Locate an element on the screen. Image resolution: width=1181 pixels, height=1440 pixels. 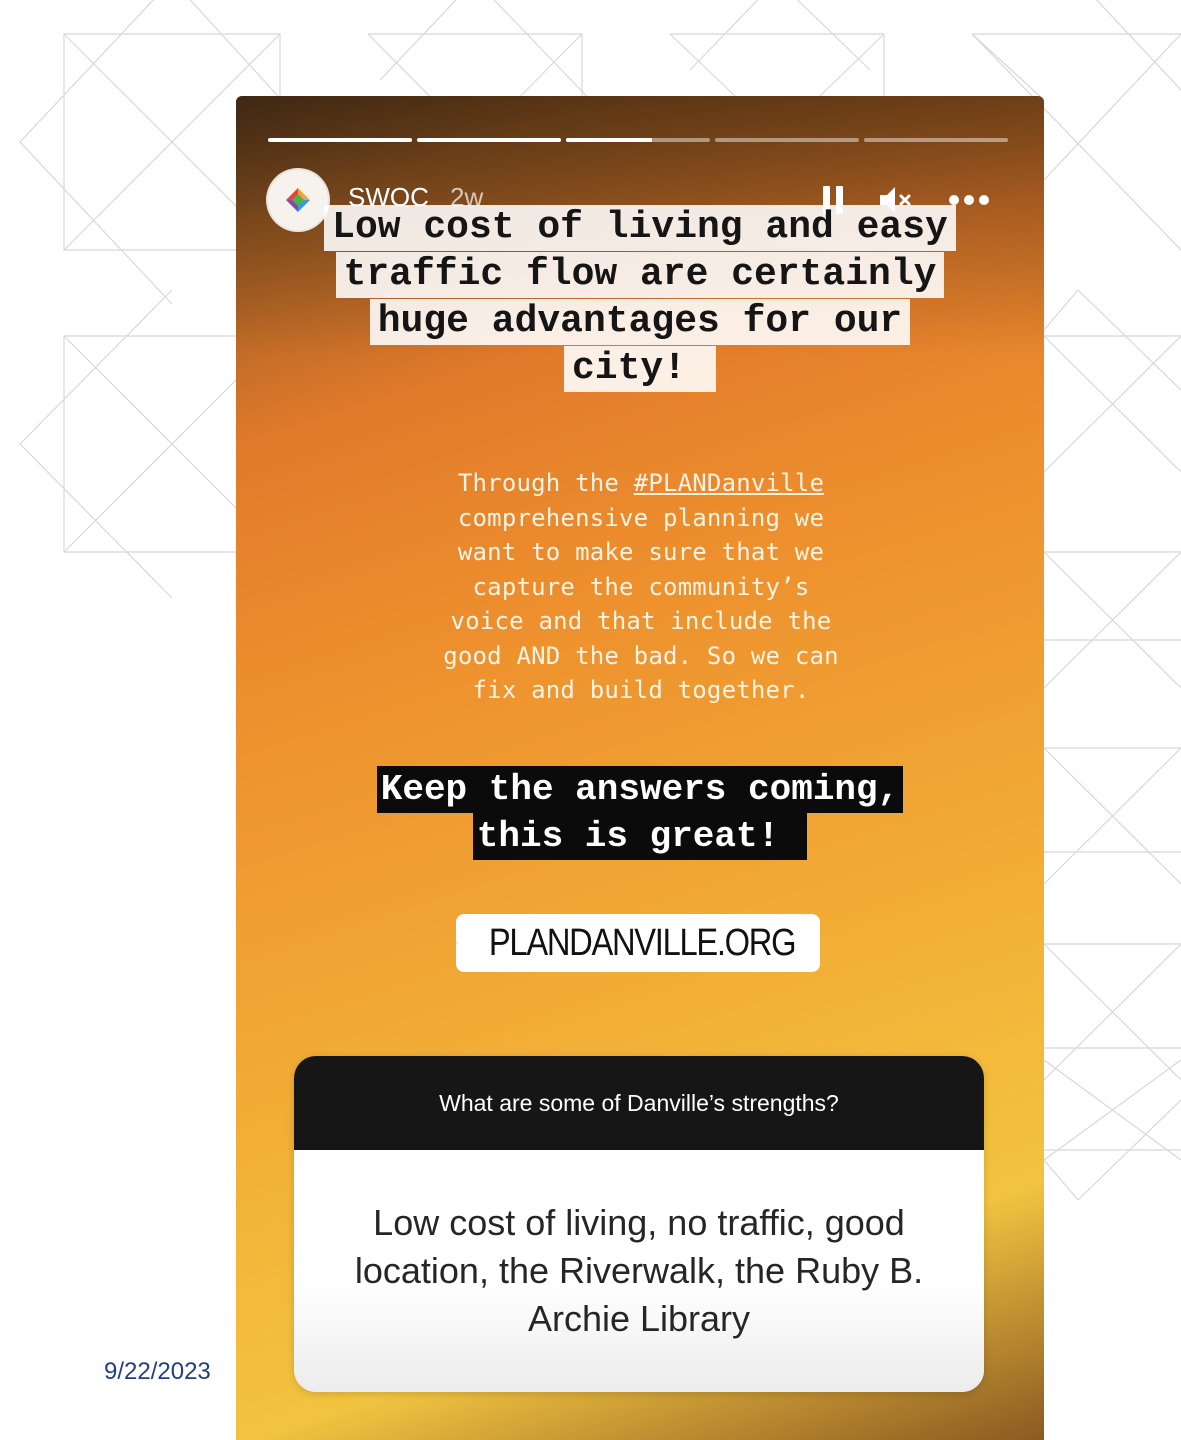
body-line: capture the community’s is located at coordinates (641, 586).